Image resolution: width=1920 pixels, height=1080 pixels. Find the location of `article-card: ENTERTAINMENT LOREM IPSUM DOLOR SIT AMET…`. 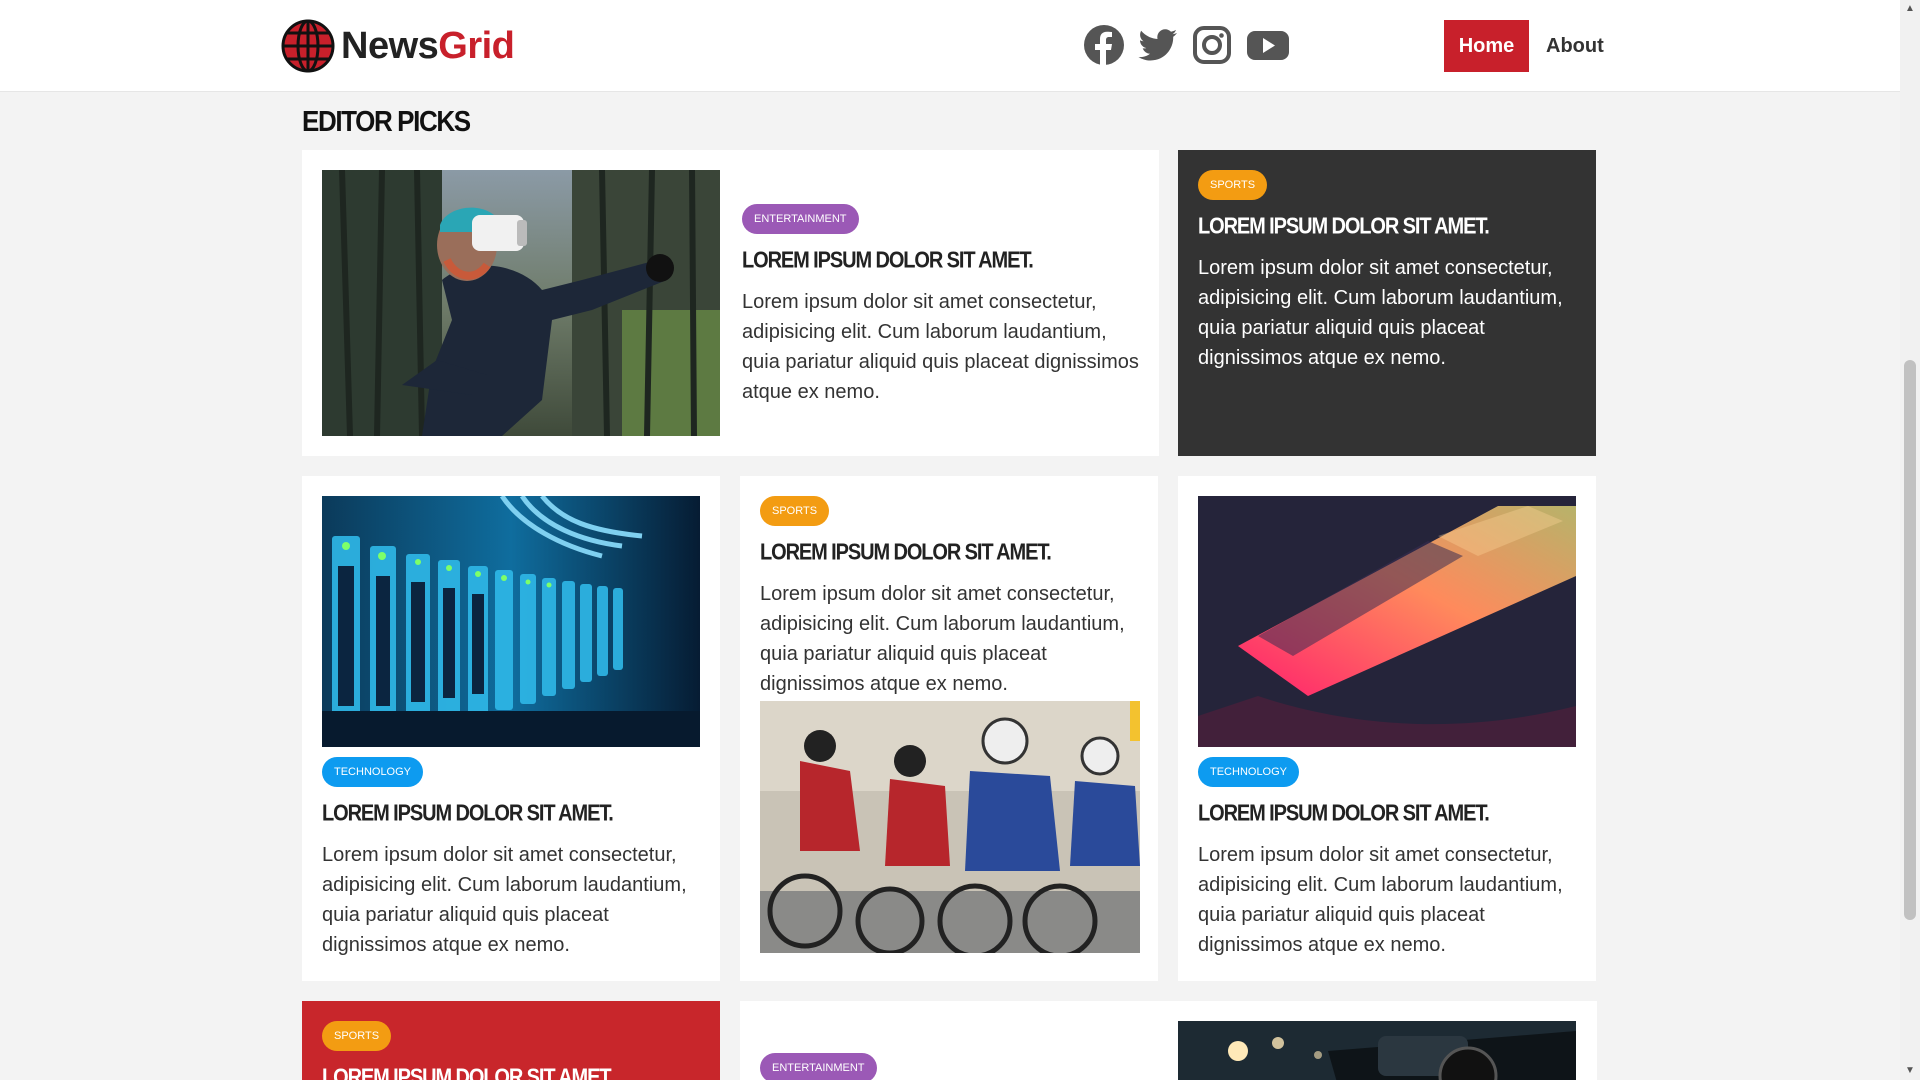

article-card: ENTERTAINMENT LOREM IPSUM DOLOR SIT AMET… is located at coordinates (730, 303).